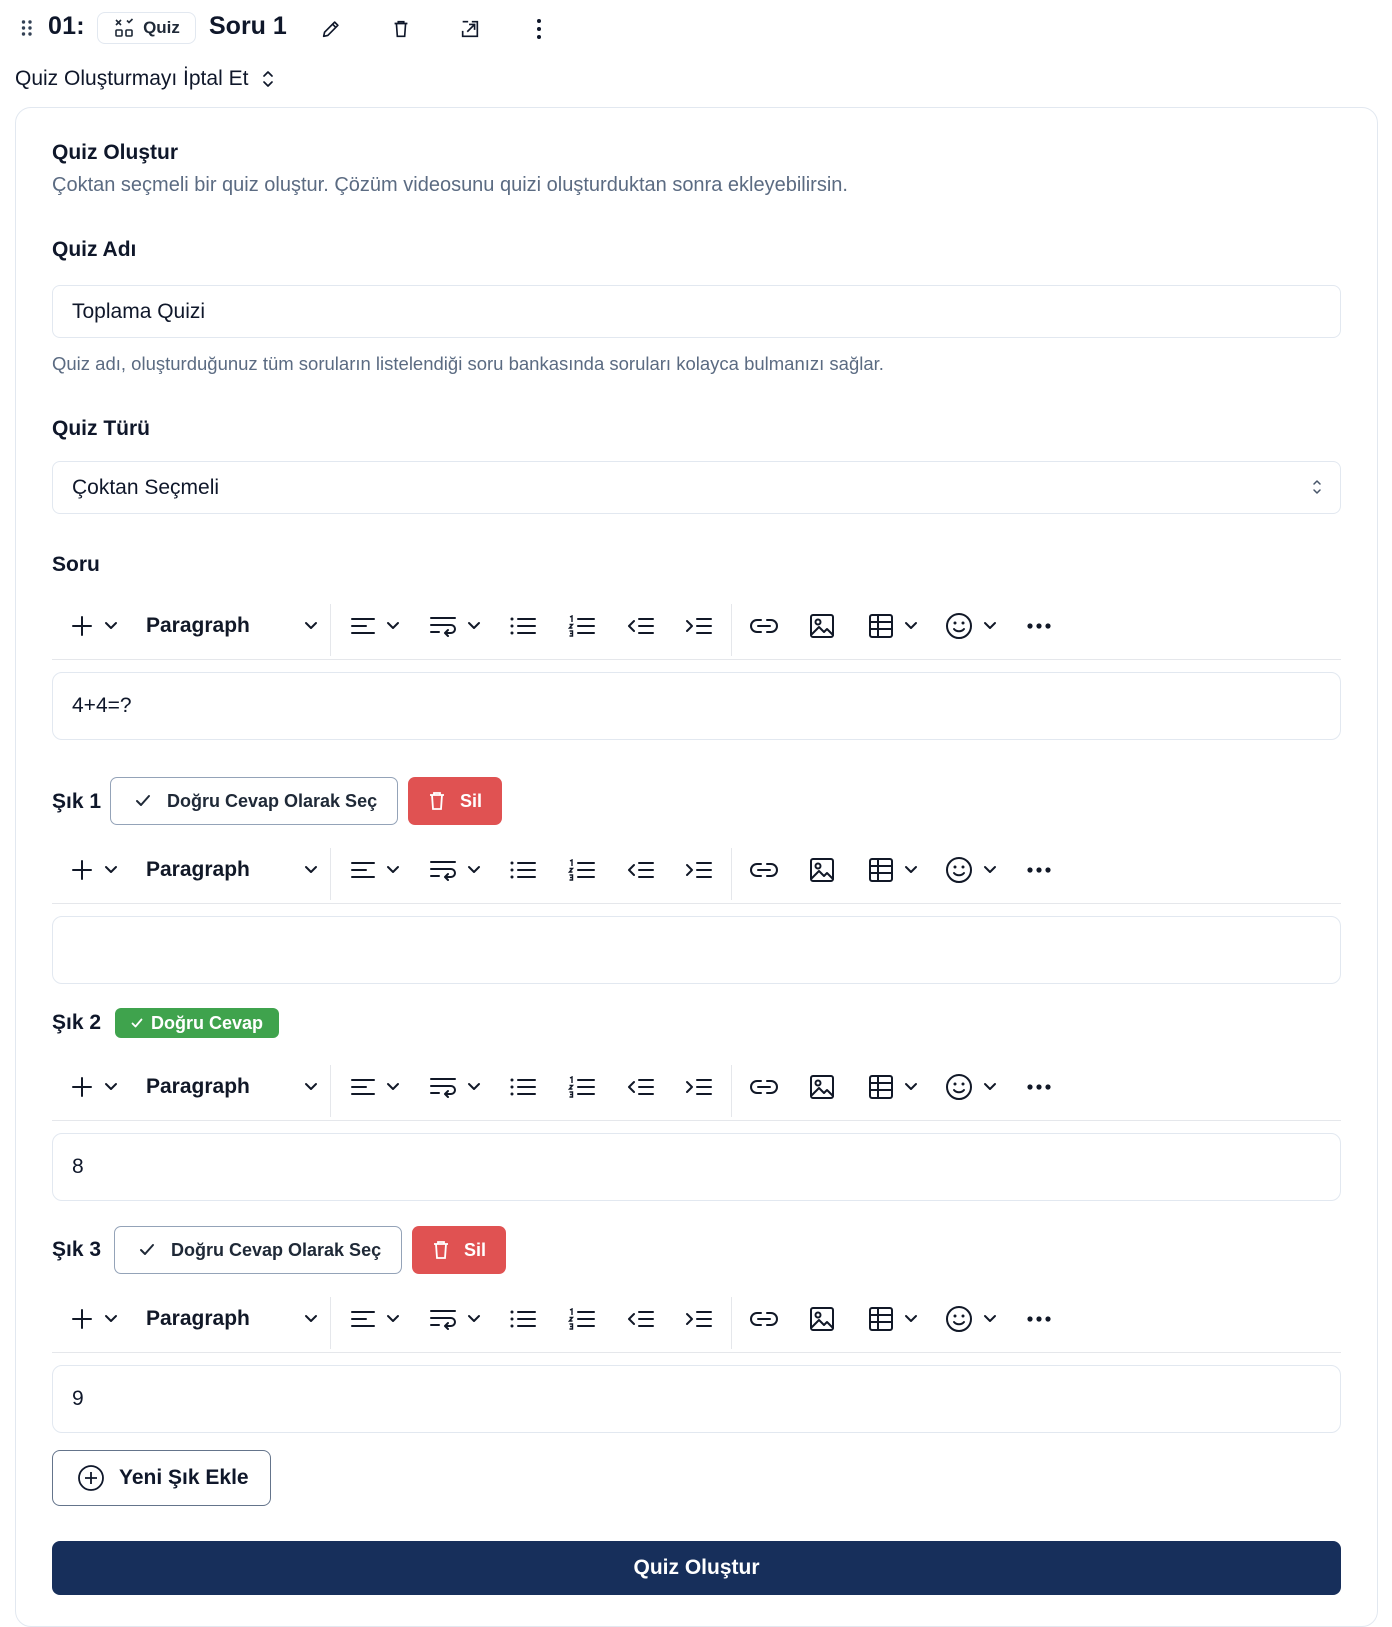 This screenshot has width=1392, height=1627. Describe the element at coordinates (268, 79) in the screenshot. I see `chevron-up-down-icon` at that location.